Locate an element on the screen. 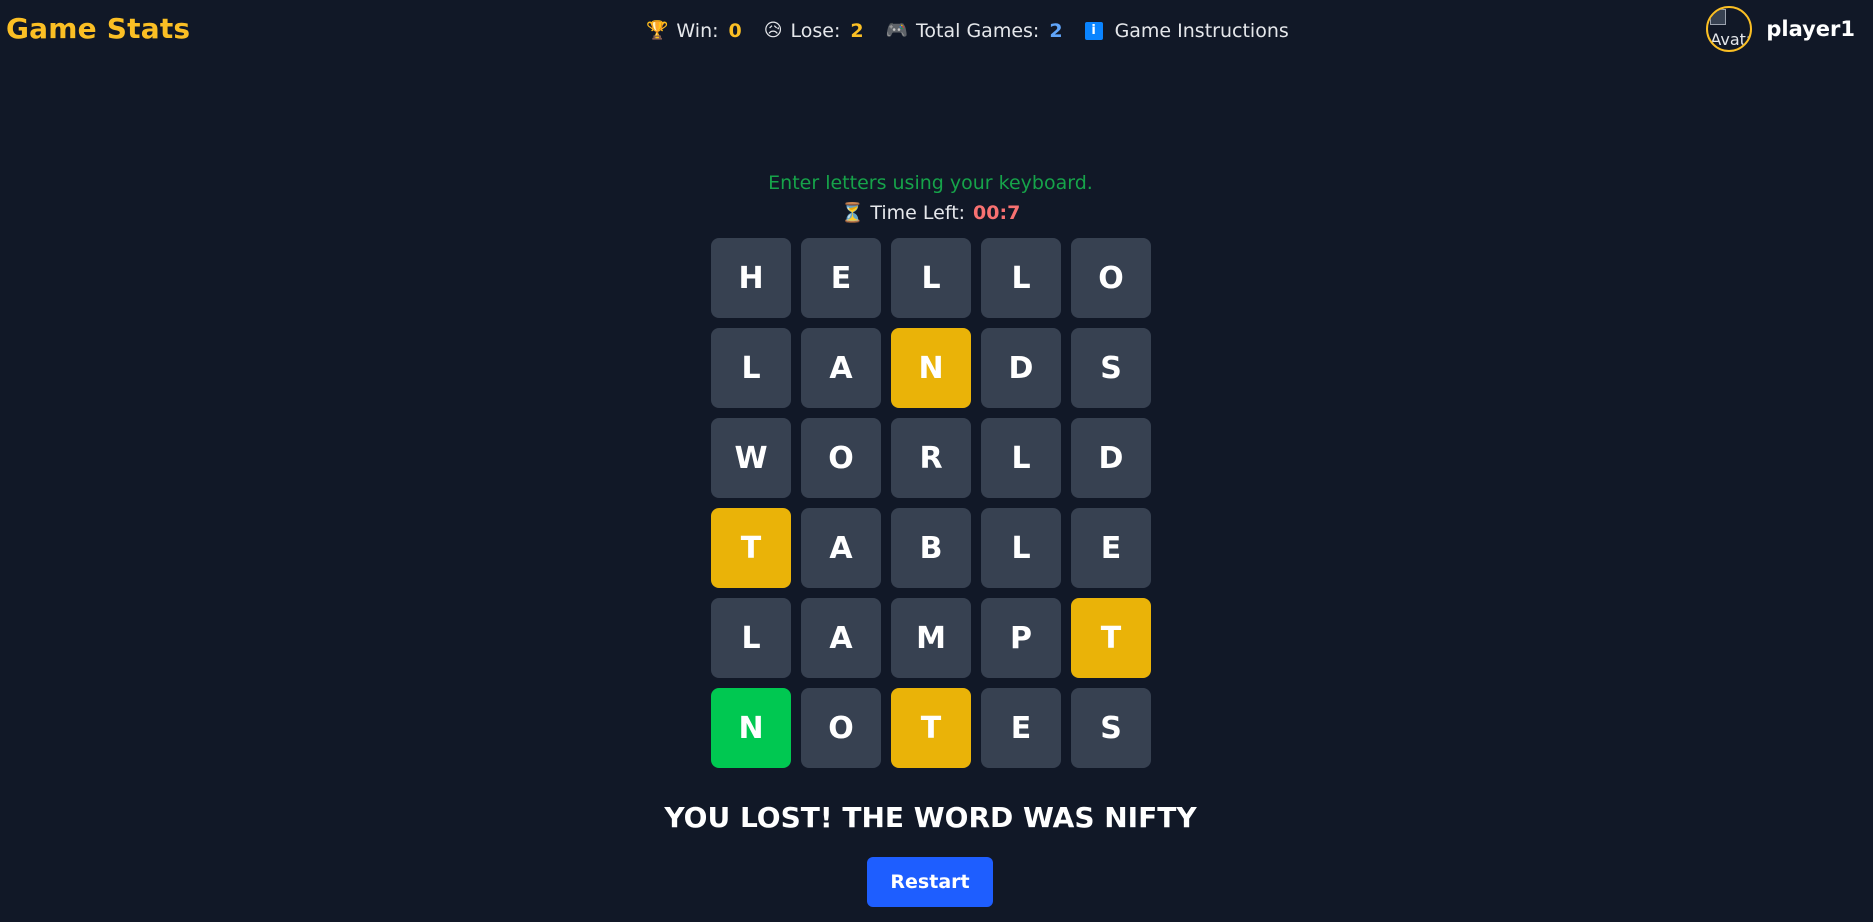 Image resolution: width=1873 pixels, height=922 pixels. win-stat: 🏆 Win: 0 is located at coordinates (694, 31).